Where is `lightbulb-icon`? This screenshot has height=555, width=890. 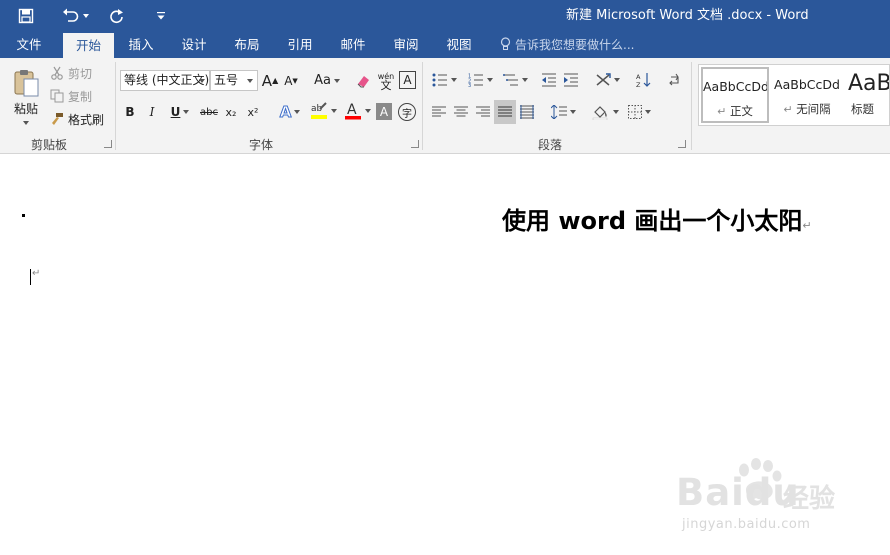 lightbulb-icon is located at coordinates (505, 43).